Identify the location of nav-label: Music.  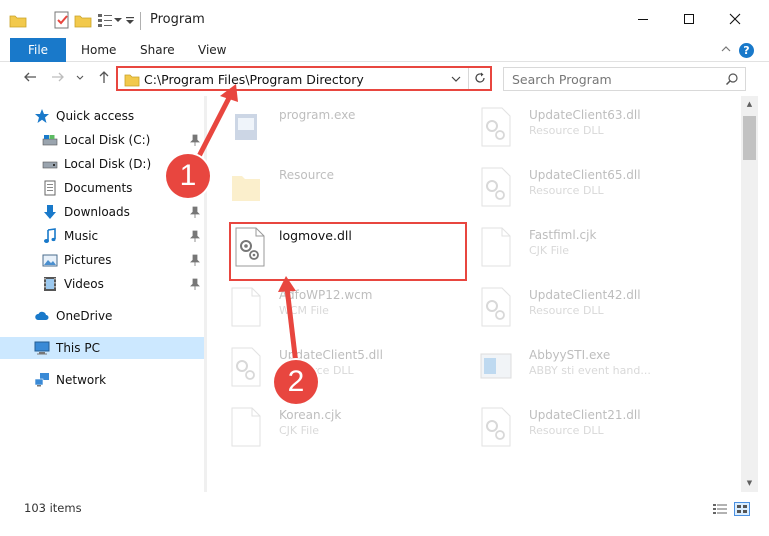
(81, 236).